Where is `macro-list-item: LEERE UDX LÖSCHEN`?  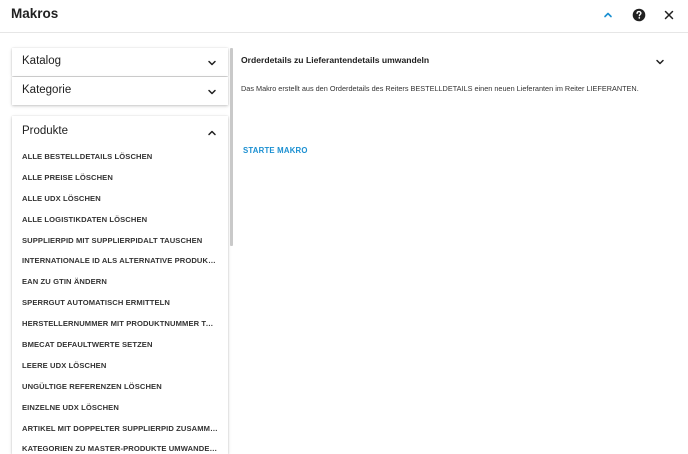 macro-list-item: LEERE UDX LÖSCHEN is located at coordinates (120, 366).